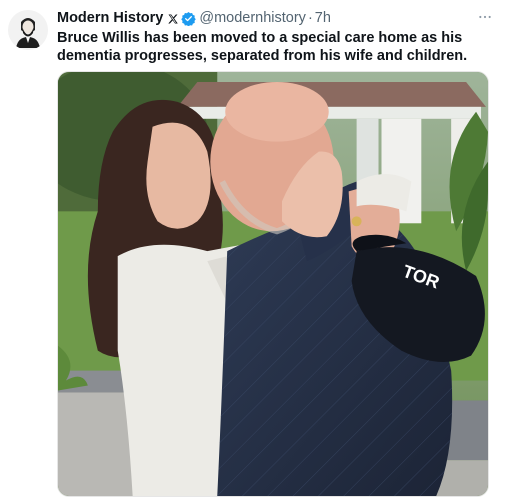 This screenshot has height=500, width=525. What do you see at coordinates (189, 18) in the screenshot?
I see `verified-badge-icon` at bounding box center [189, 18].